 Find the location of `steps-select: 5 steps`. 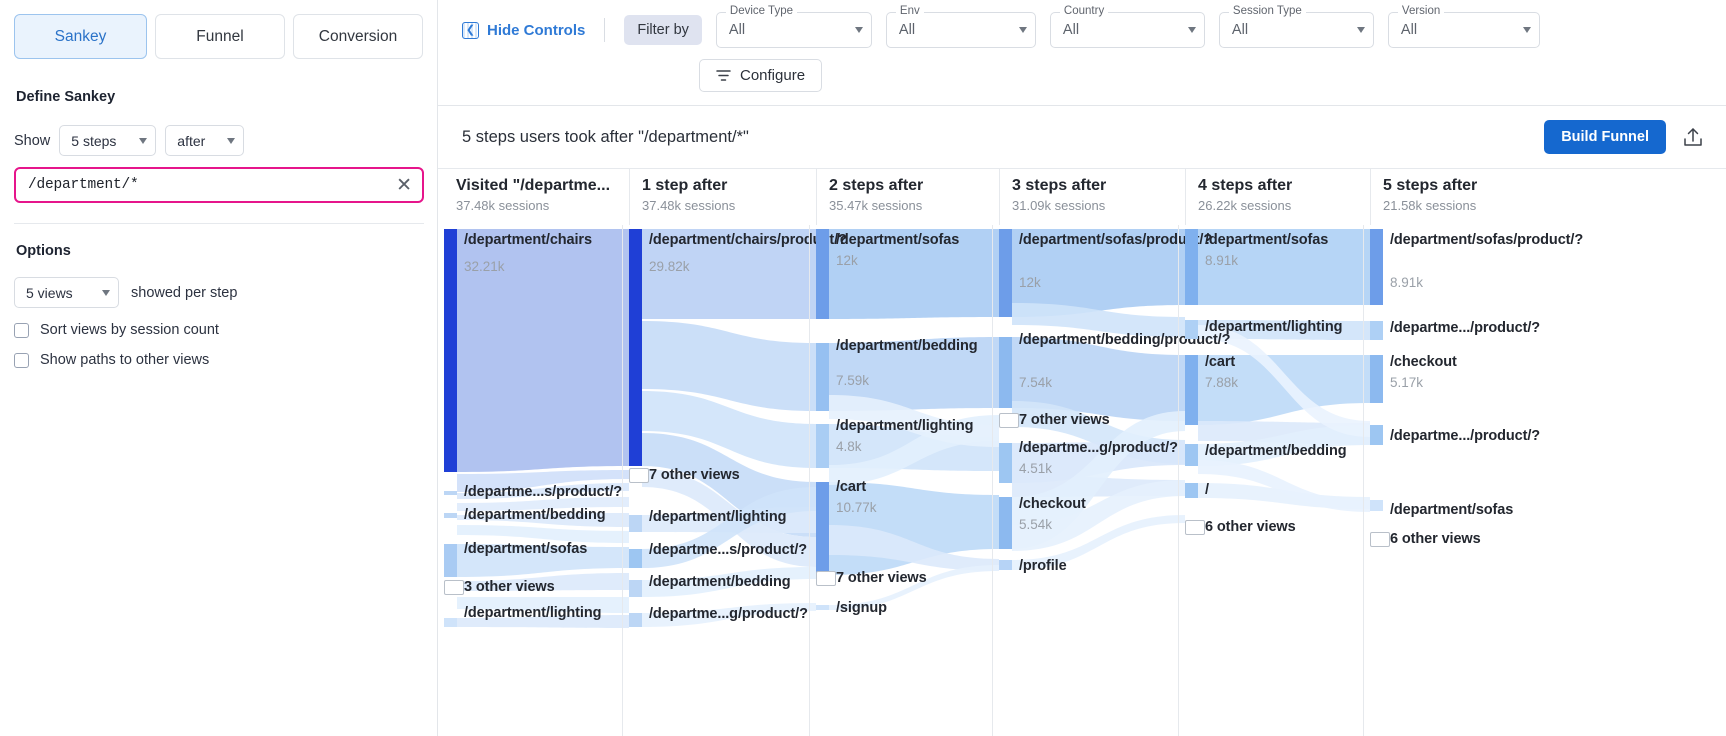

steps-select: 5 steps is located at coordinates (108, 140).